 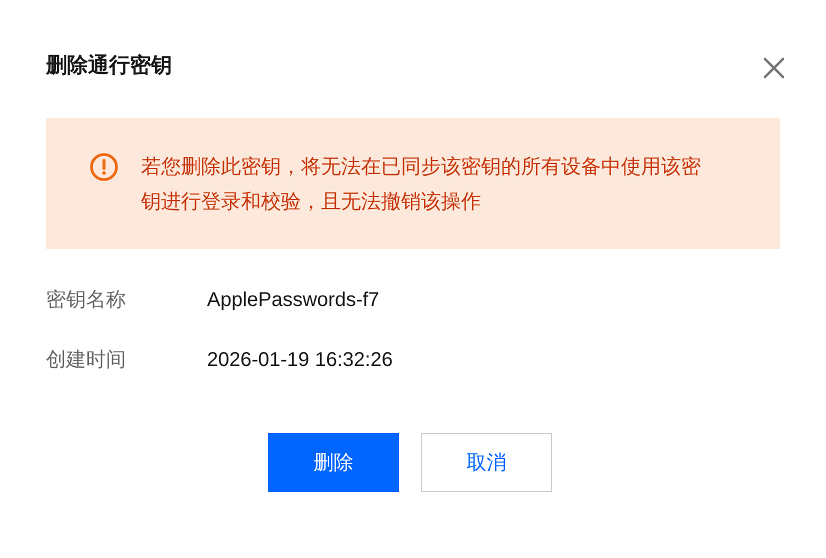 What do you see at coordinates (421, 185) in the screenshot?
I see `warning-message: 若您删除此密钥，将无法在已同步该密钥的所有设备中使用该密钥进行登录和校验，且无法撤销该操作` at bounding box center [421, 185].